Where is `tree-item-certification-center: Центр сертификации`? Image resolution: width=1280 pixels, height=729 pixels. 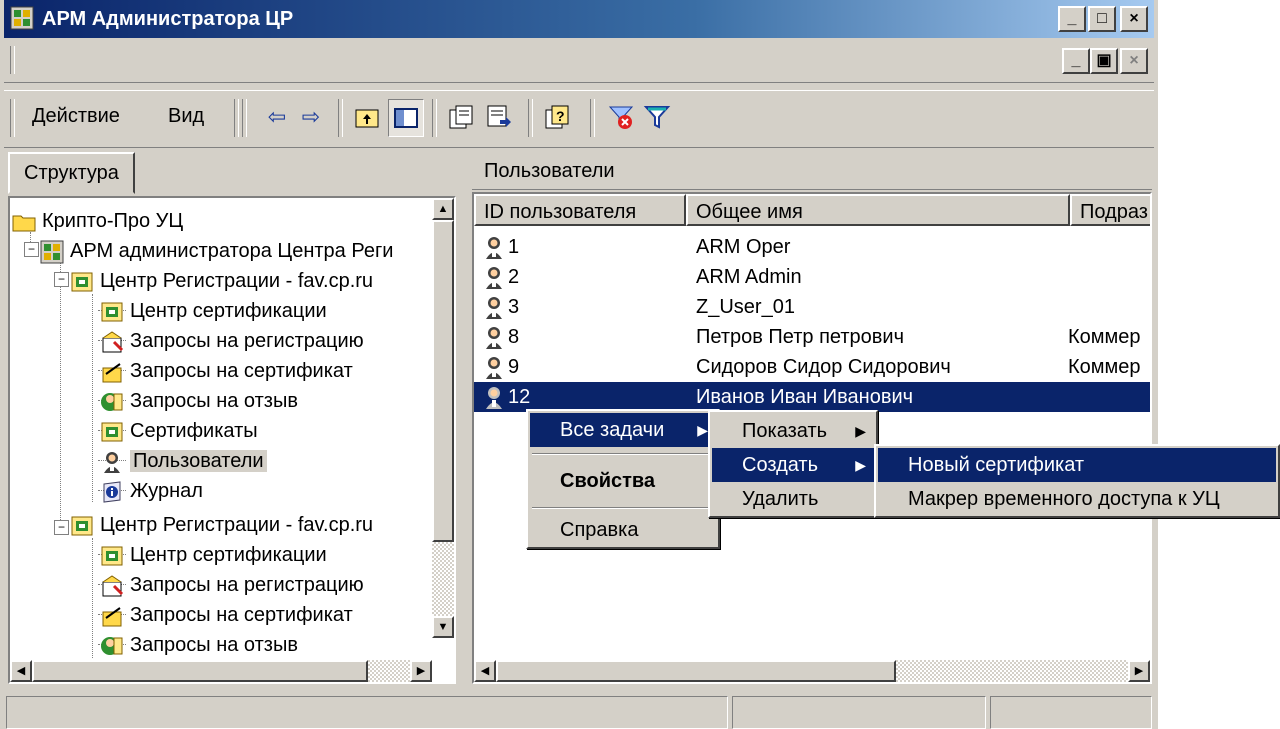 tree-item-certification-center: Центр сертификации is located at coordinates (213, 311).